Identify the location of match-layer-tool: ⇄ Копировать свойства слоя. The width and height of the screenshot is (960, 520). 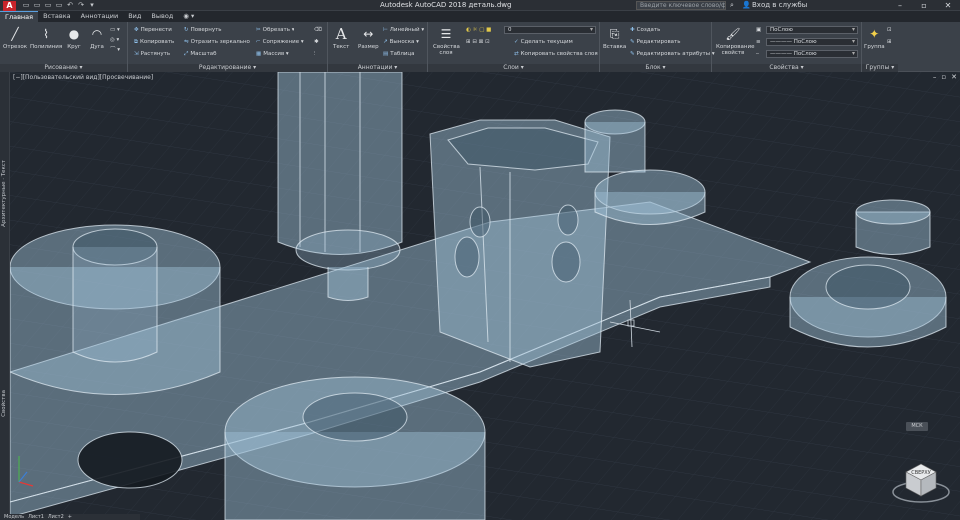
(556, 54).